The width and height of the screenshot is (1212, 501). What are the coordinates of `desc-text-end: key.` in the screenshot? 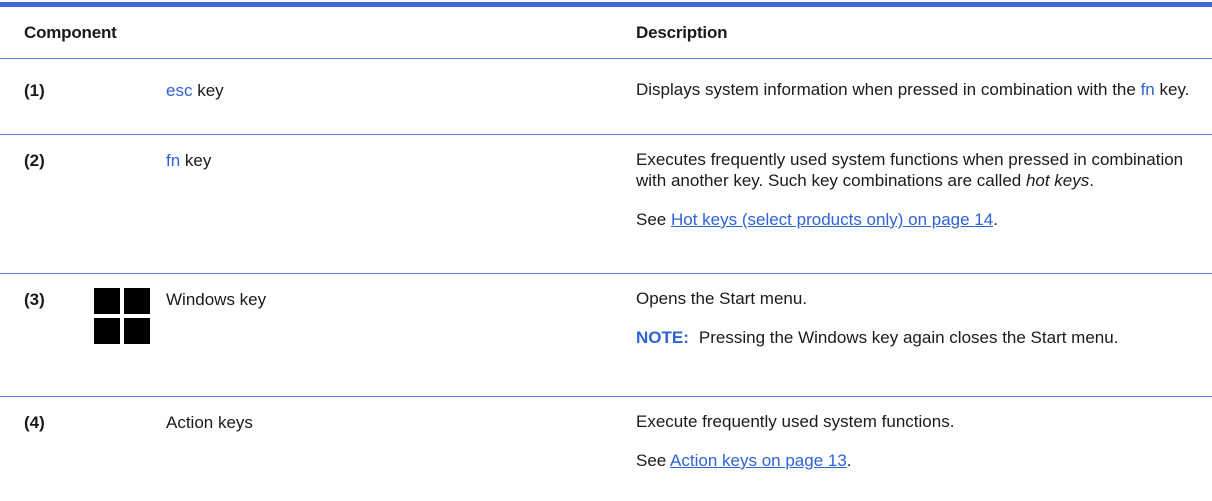 It's located at (1172, 89).